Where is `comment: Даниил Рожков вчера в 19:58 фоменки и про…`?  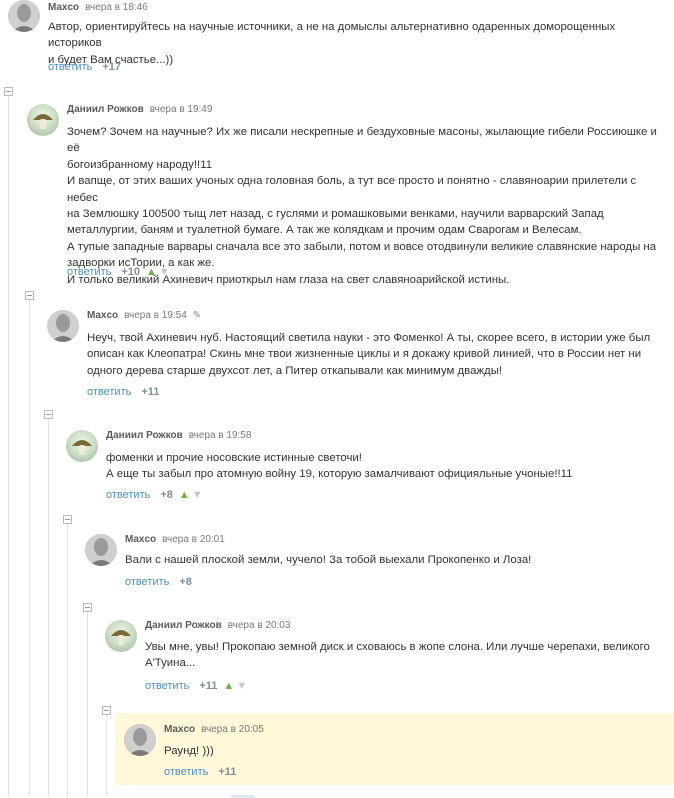
comment: Даниил Рожков вчера в 19:58 фоменки и про… is located at coordinates (366, 468).